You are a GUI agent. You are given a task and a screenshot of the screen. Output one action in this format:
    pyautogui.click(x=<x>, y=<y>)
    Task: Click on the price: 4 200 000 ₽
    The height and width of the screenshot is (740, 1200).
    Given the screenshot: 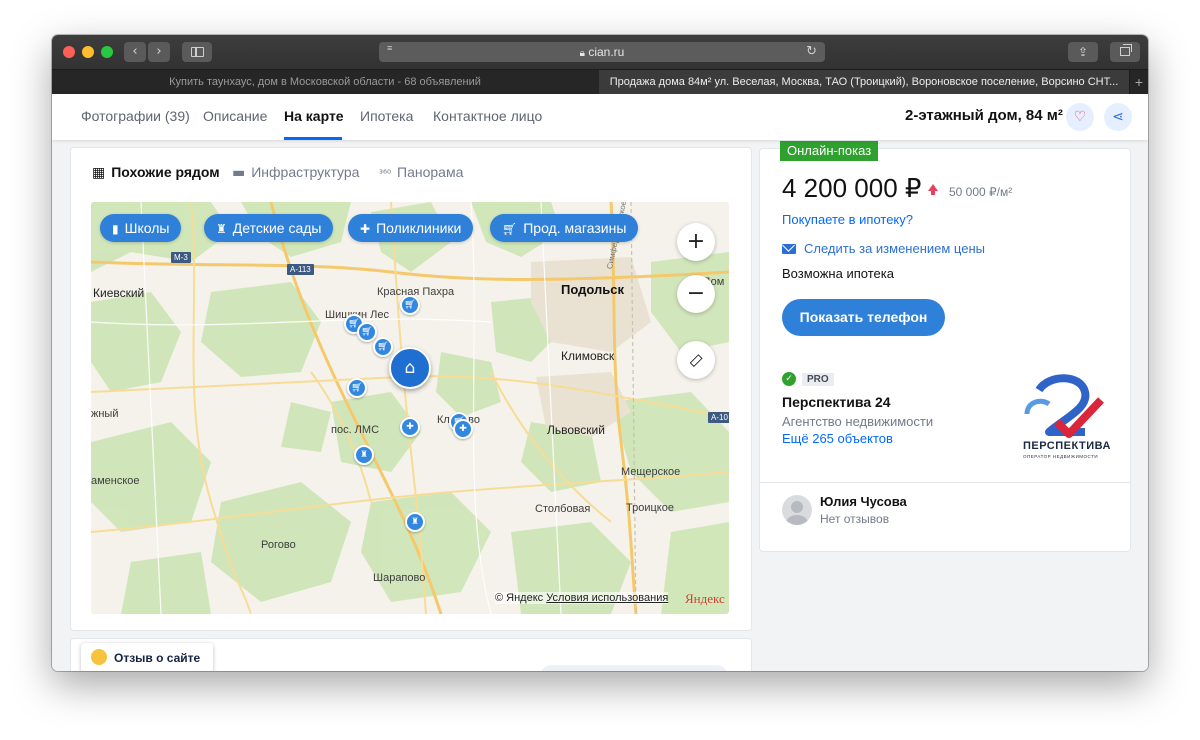 What is the action you would take?
    pyautogui.click(x=852, y=188)
    